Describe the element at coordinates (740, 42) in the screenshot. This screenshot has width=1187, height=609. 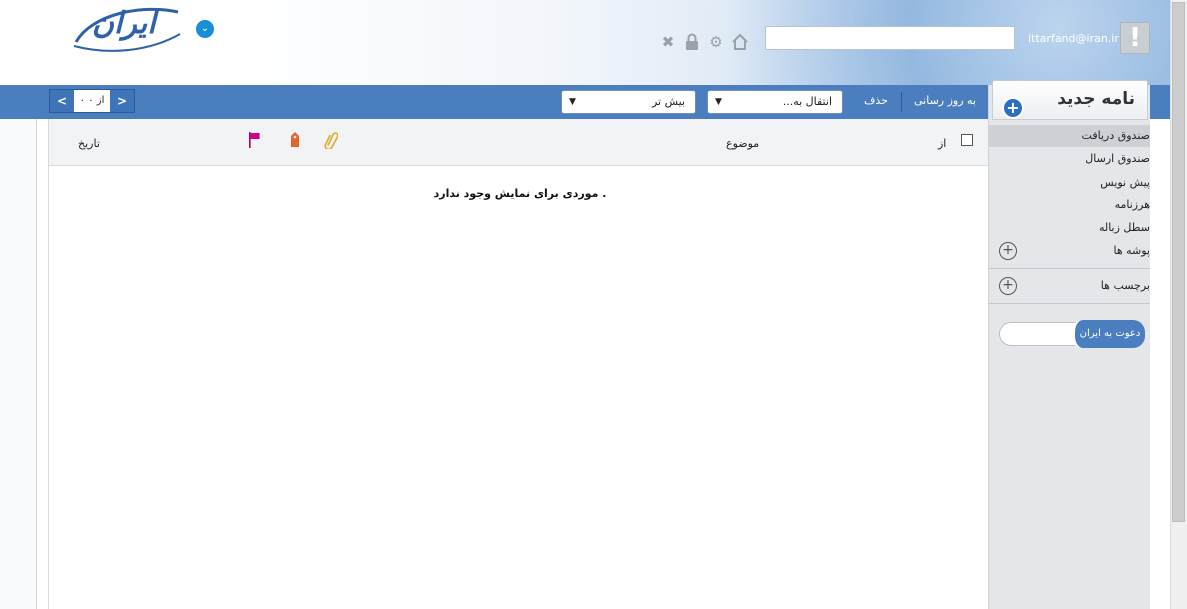
I see `home-icon` at that location.